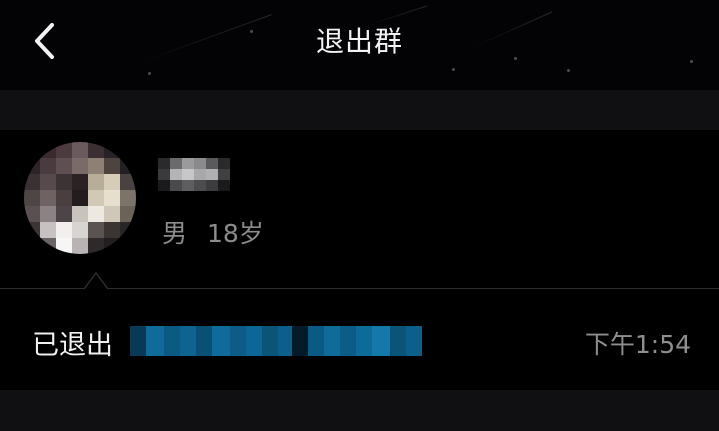  I want to click on member-name-redacted, so click(194, 175).